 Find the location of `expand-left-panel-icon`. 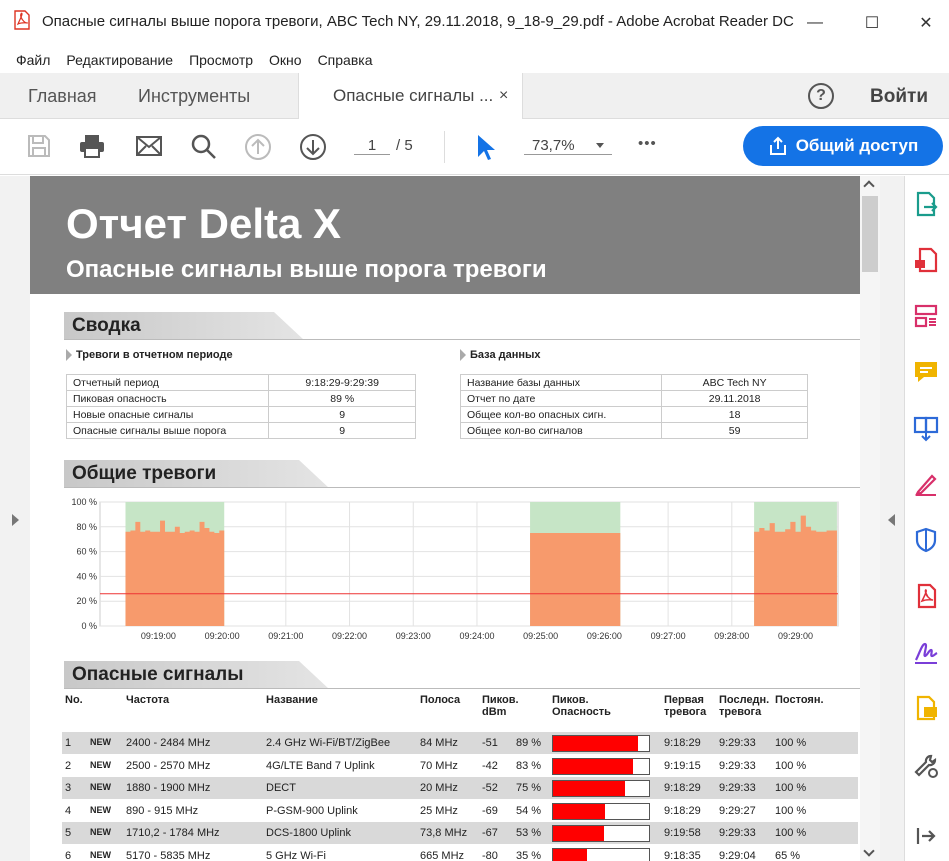

expand-left-panel-icon is located at coordinates (15, 520).